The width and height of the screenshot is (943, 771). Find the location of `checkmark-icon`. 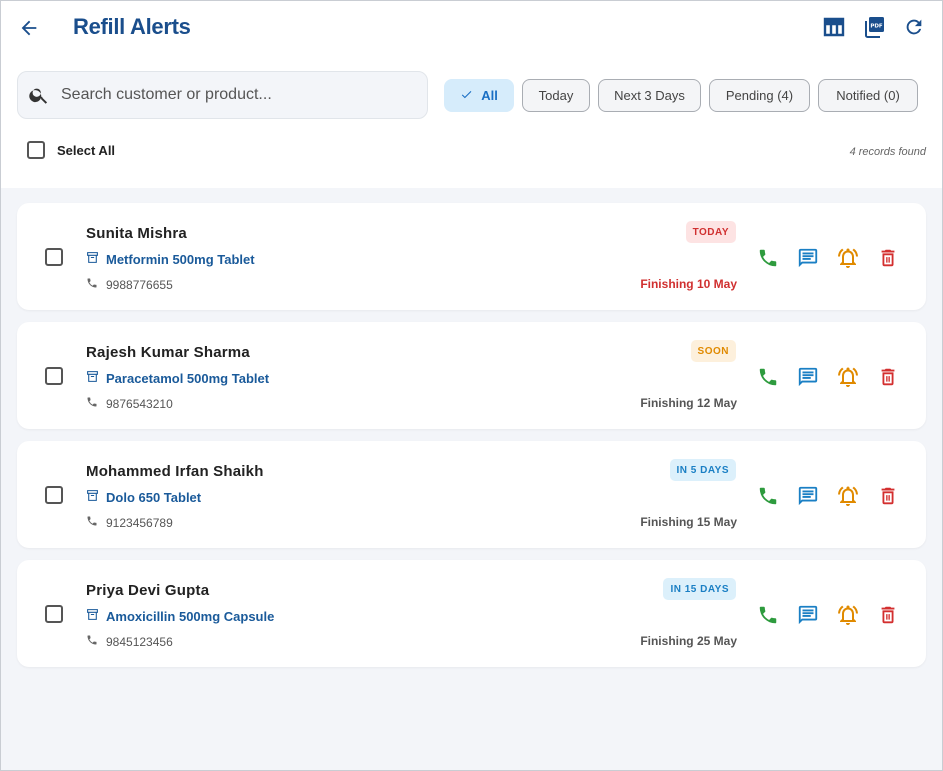

checkmark-icon is located at coordinates (466, 96).